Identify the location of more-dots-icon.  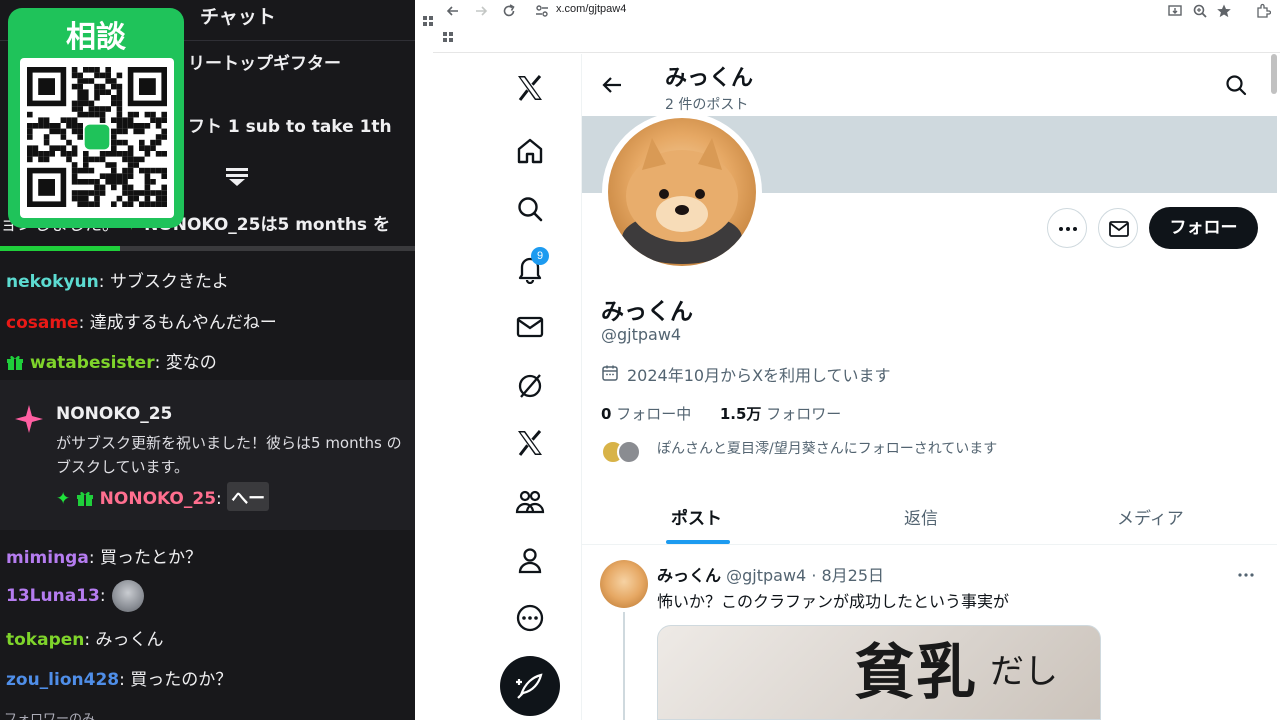
(1068, 229).